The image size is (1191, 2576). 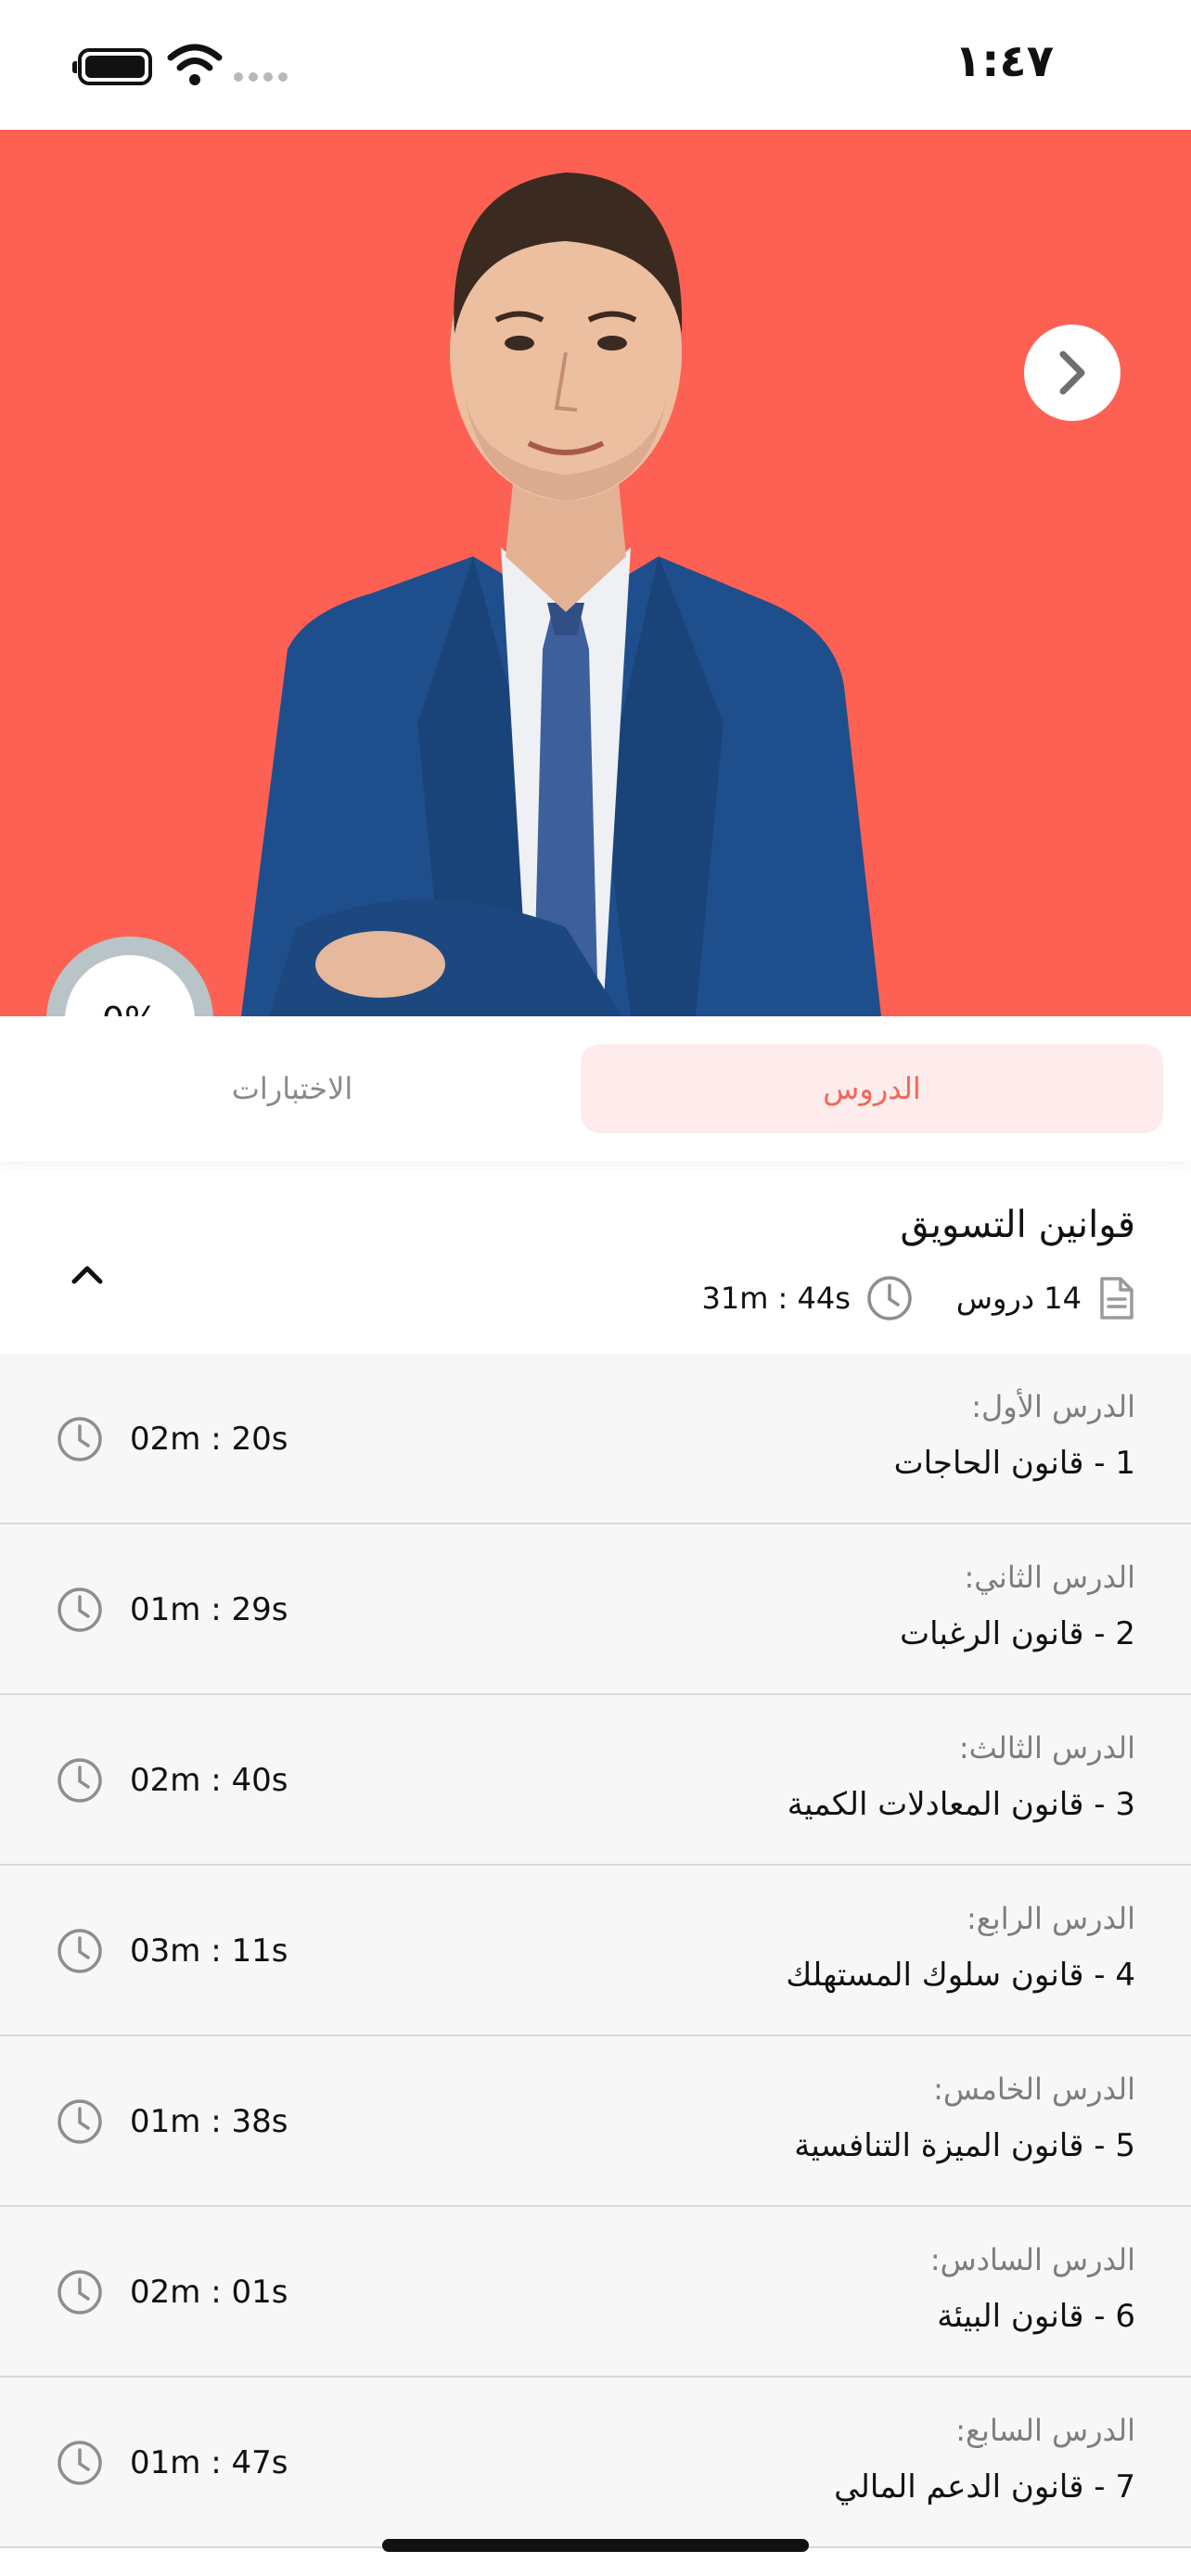 I want to click on lesson-title: 4 - قانون سلوك المستهلك, so click(x=960, y=1976).